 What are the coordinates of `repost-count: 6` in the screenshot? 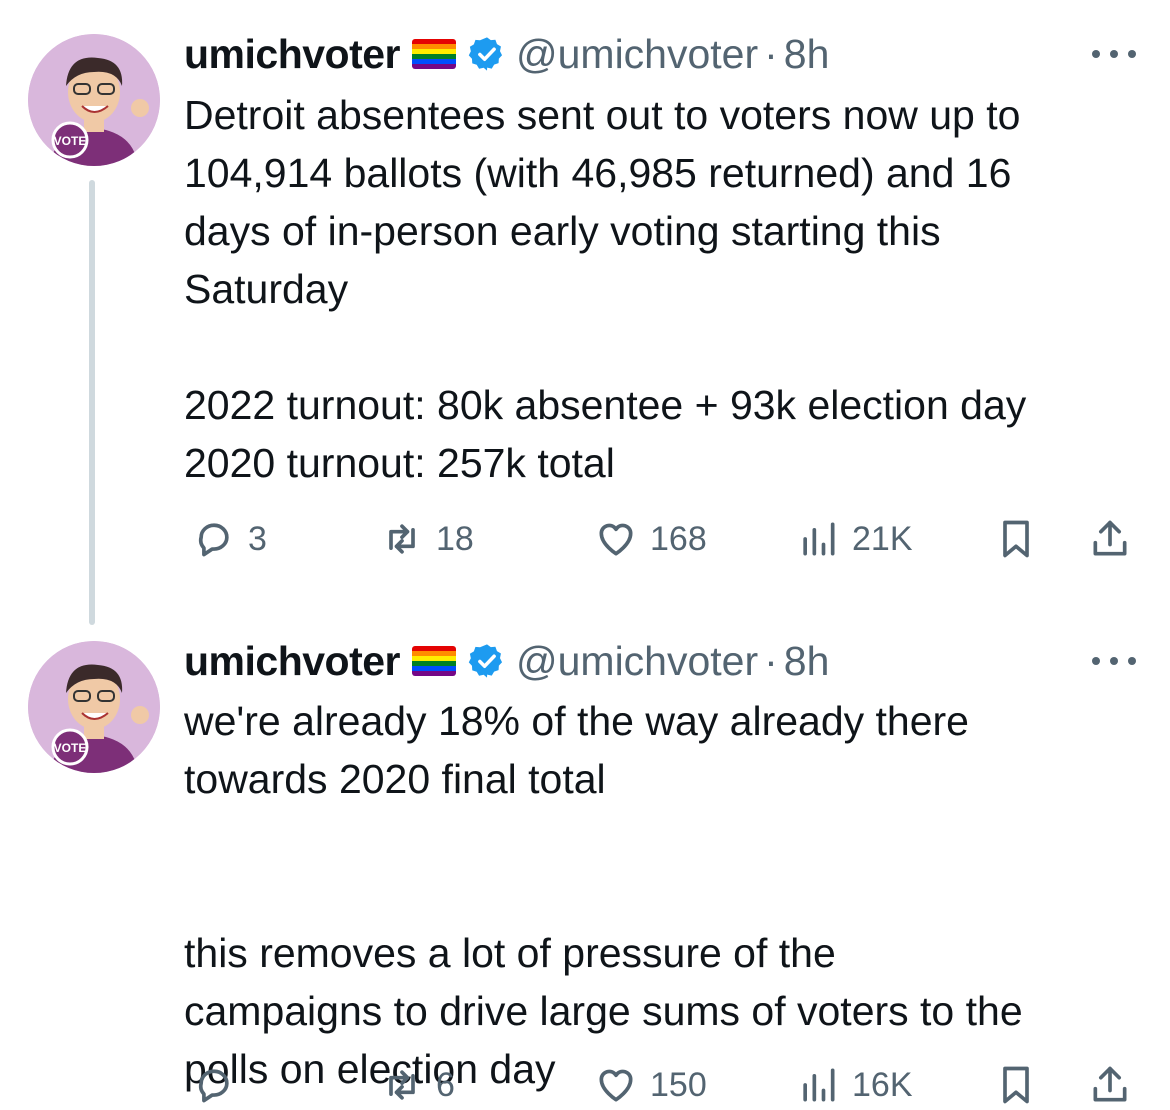 It's located at (445, 1084).